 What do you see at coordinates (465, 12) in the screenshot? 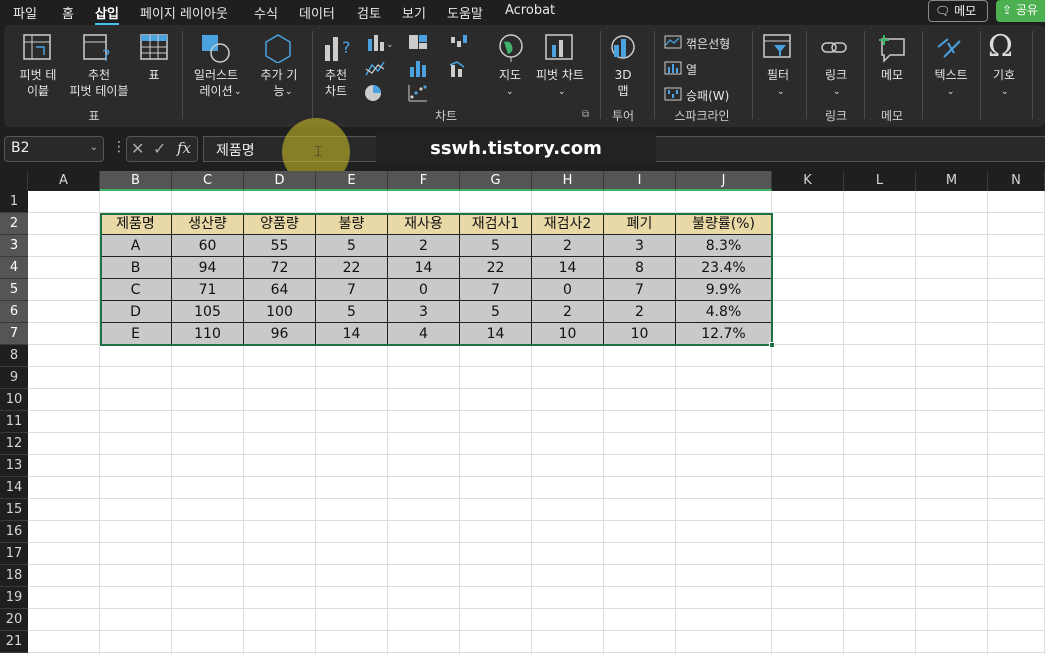
I see `tab-help: 도움말` at bounding box center [465, 12].